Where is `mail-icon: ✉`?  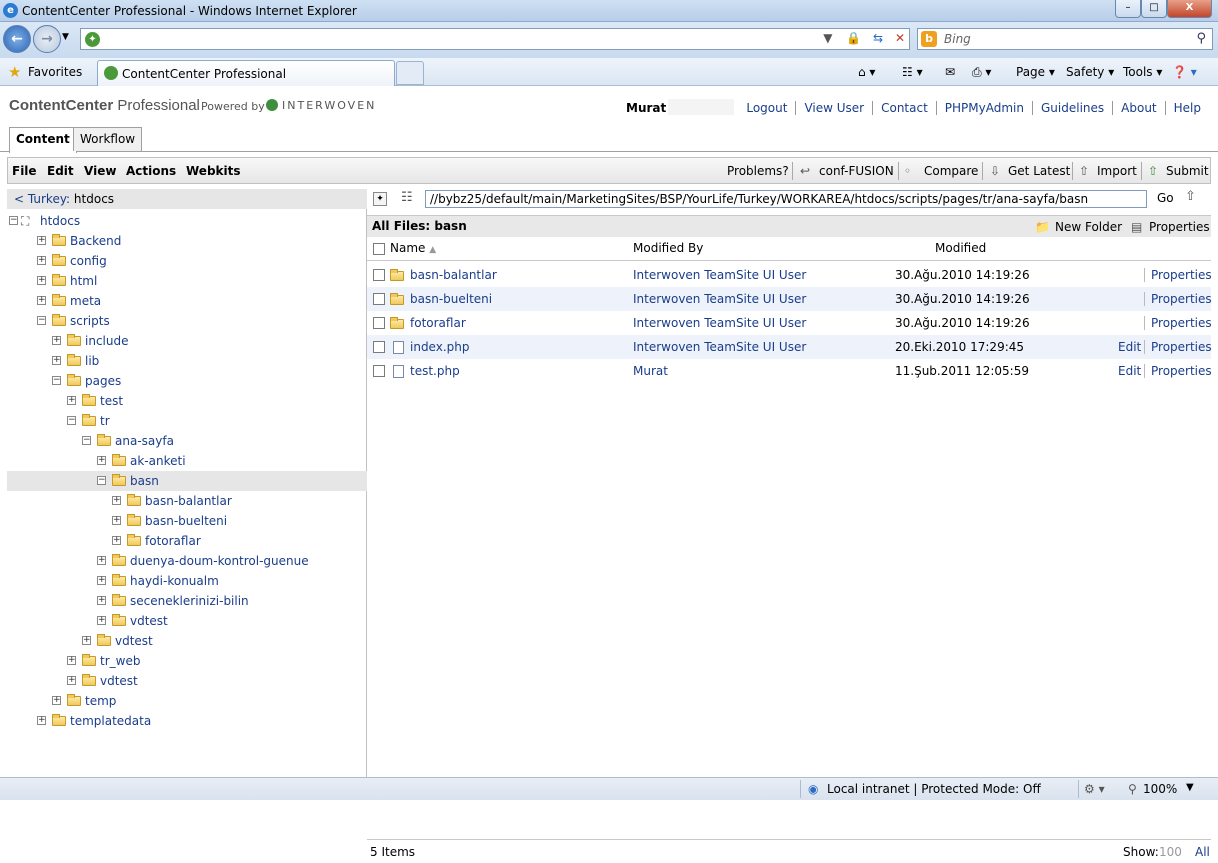
mail-icon: ✉ is located at coordinates (950, 72).